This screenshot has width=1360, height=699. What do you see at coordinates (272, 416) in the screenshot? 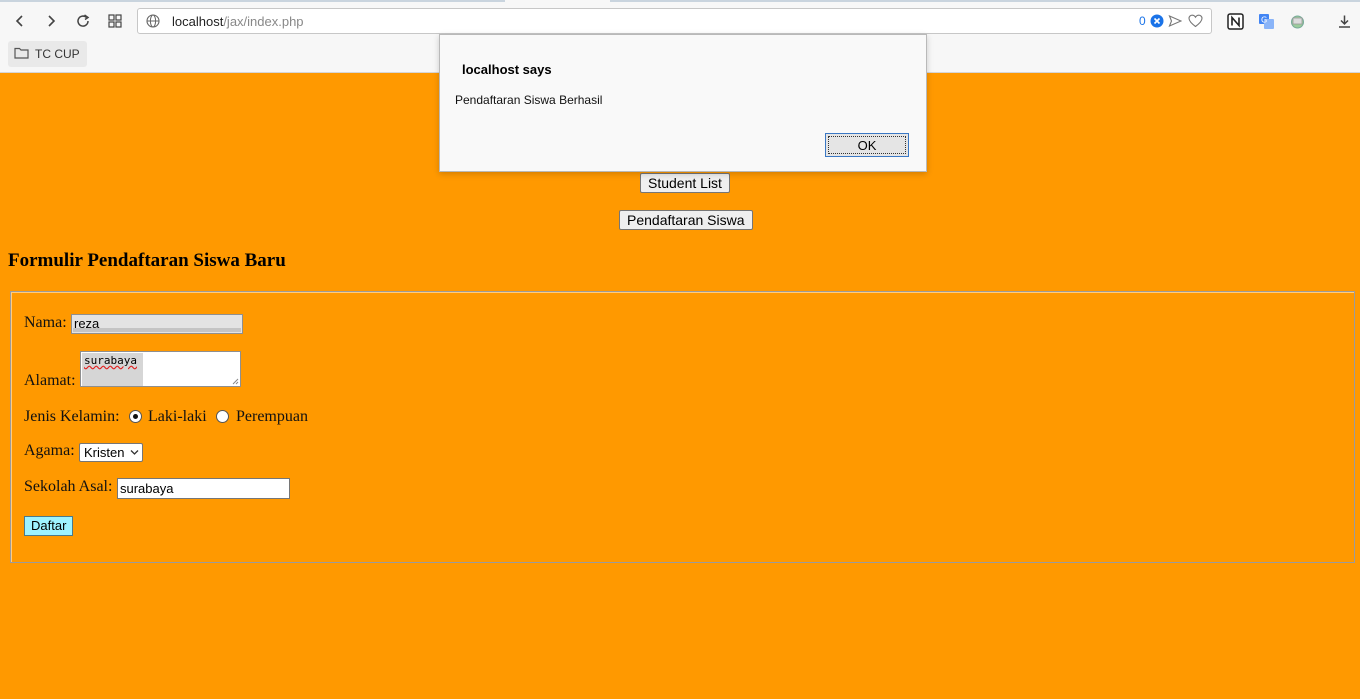
I see `gender-option-perempuan: Perempuan` at bounding box center [272, 416].